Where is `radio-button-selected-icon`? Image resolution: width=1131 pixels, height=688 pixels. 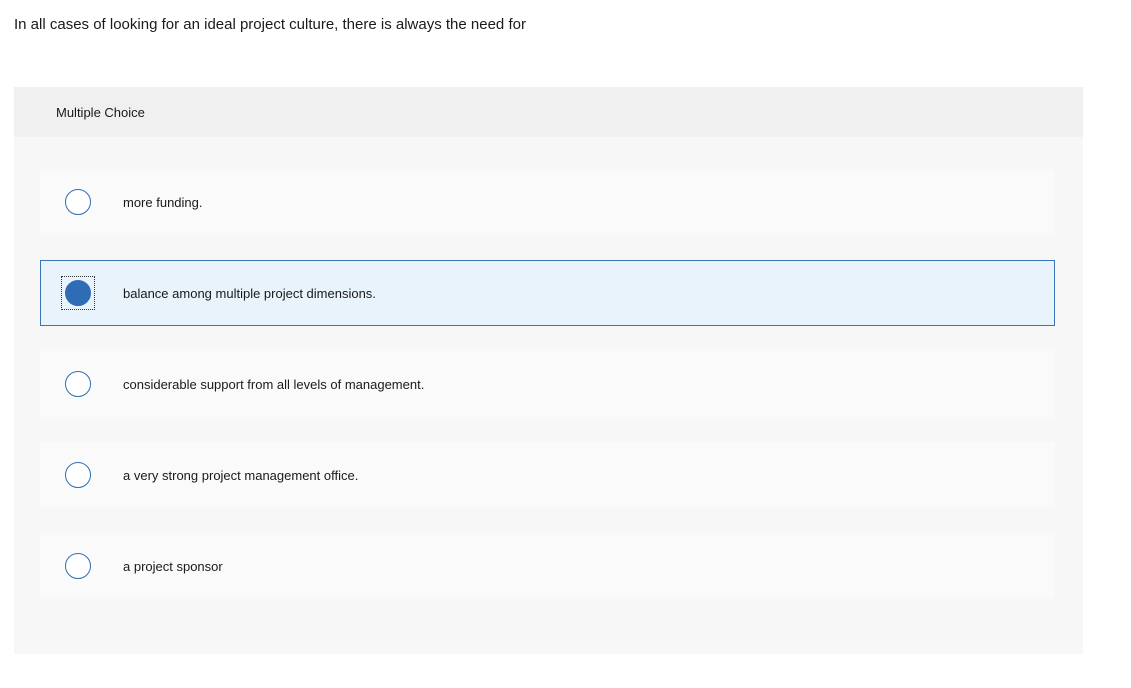
radio-button-selected-icon is located at coordinates (78, 293).